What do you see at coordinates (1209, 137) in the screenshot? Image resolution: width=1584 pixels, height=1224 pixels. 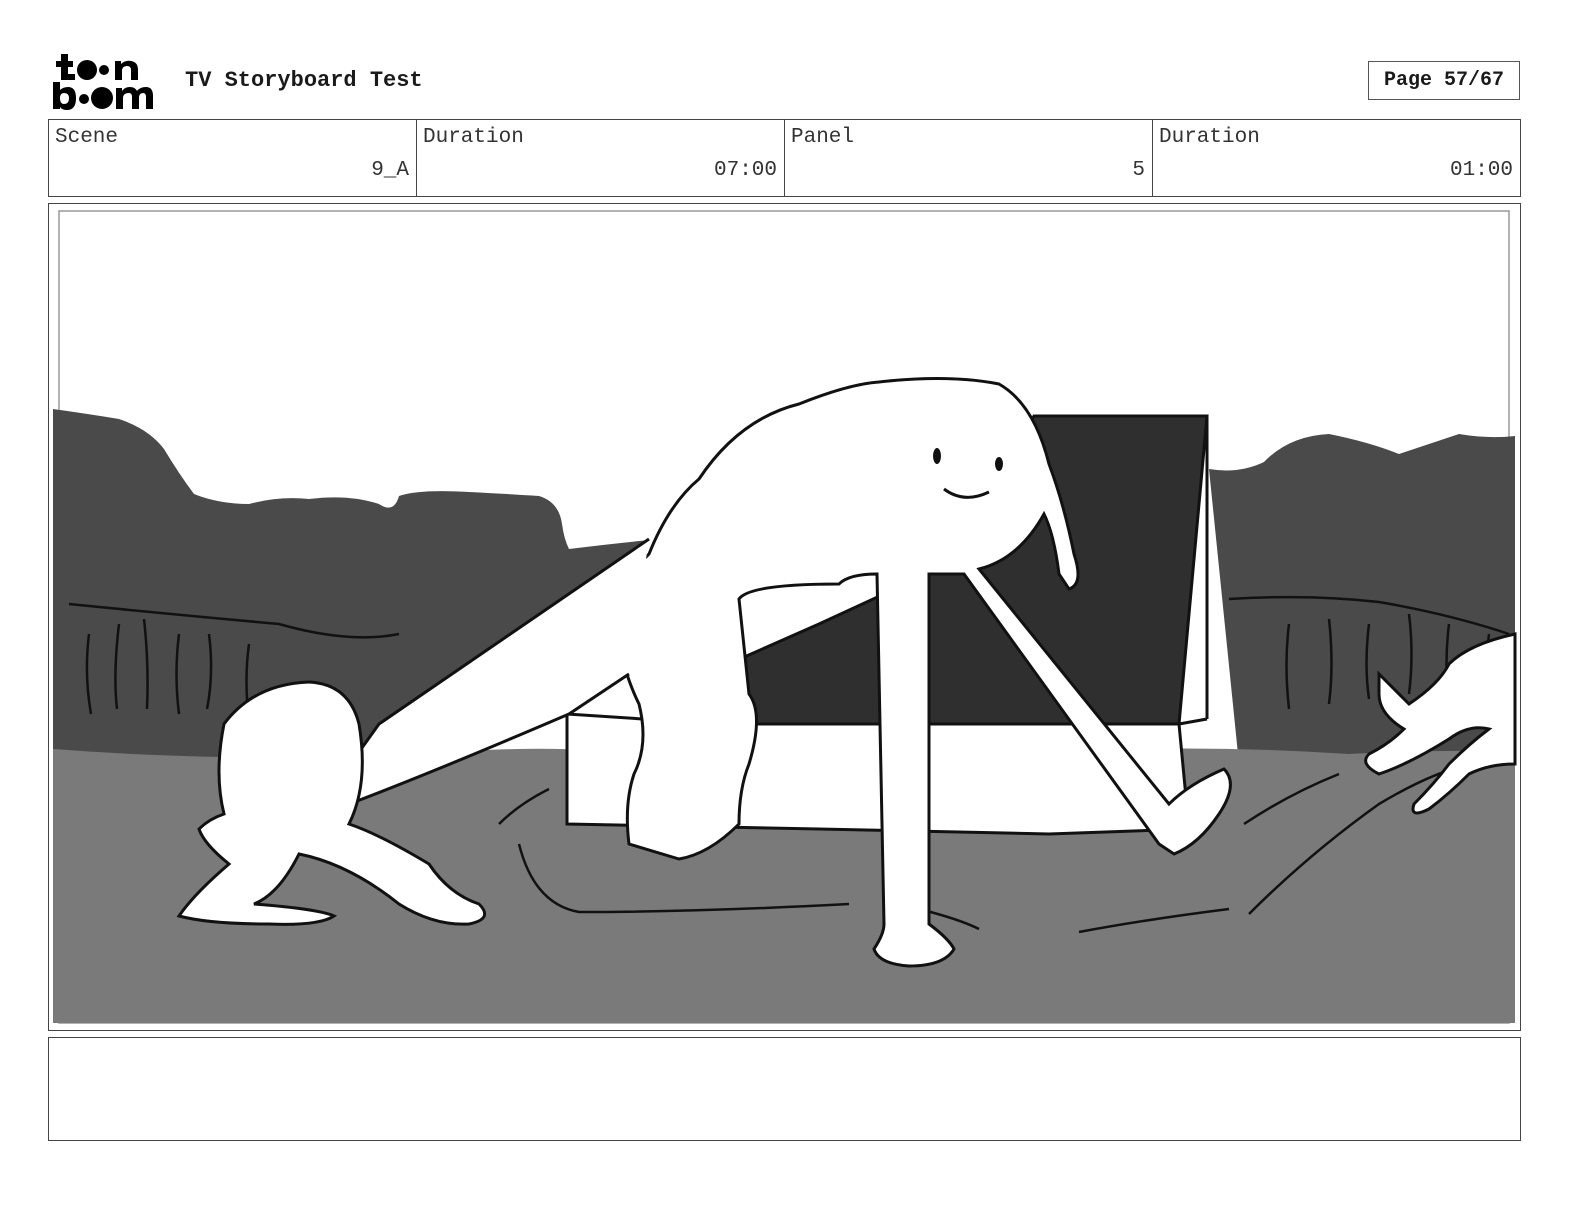 I see `panel-duration-label: Duration` at bounding box center [1209, 137].